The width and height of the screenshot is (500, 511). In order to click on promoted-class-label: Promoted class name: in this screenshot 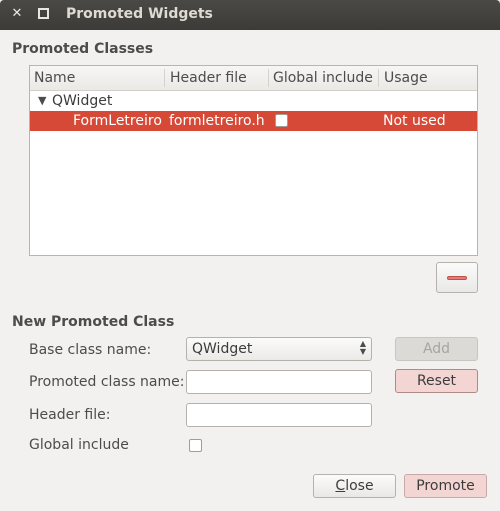, I will do `click(107, 382)`.